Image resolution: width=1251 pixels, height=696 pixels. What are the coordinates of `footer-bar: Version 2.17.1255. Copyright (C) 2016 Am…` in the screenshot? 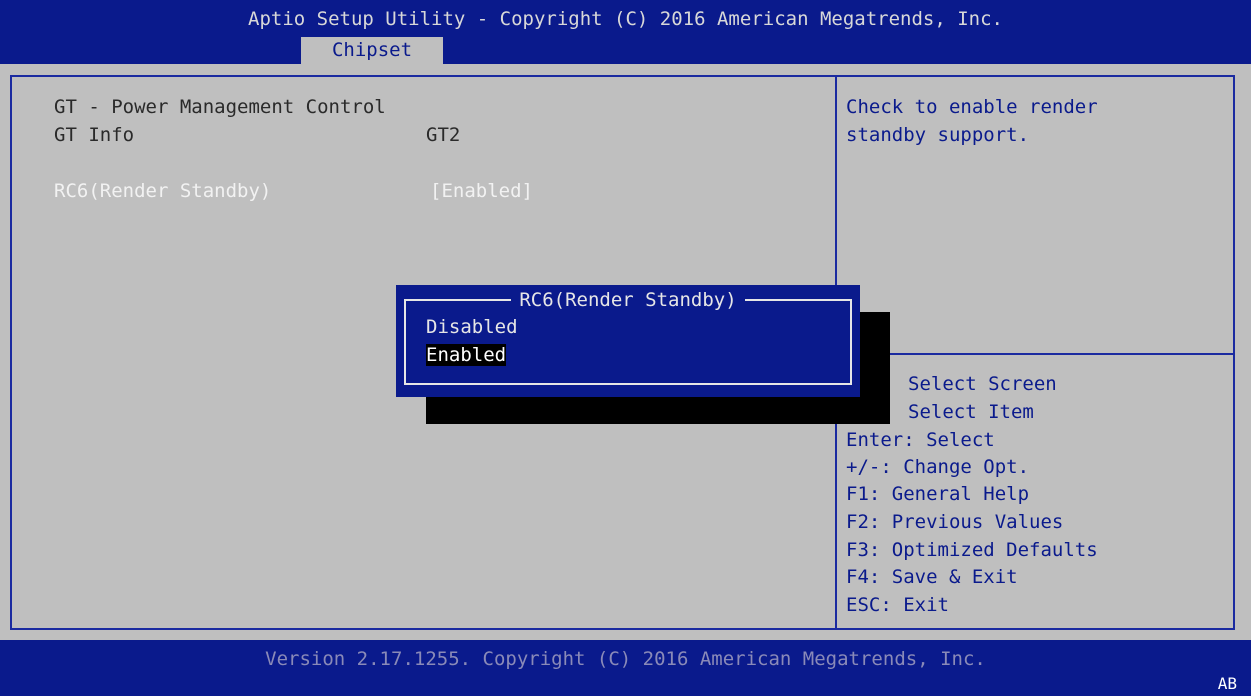 It's located at (625, 668).